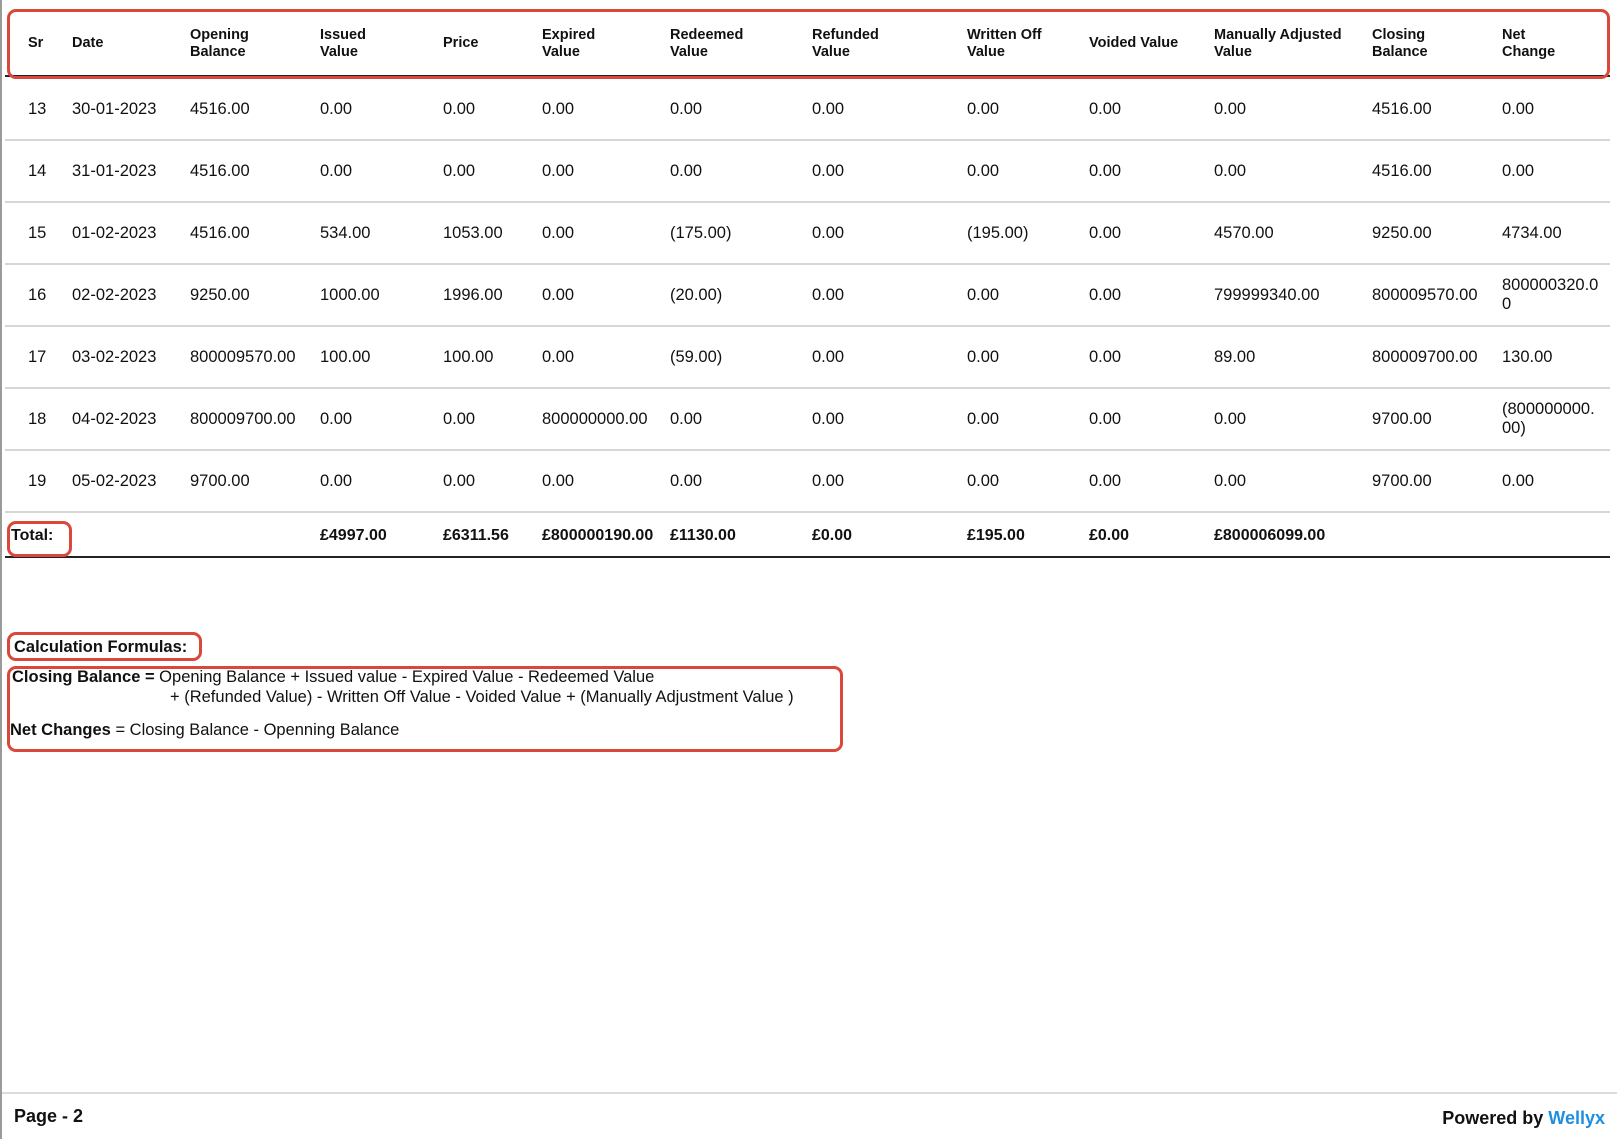 The height and width of the screenshot is (1139, 1617). I want to click on net-change-formula-text: = Closing Balance - Openning Balance, so click(255, 730).